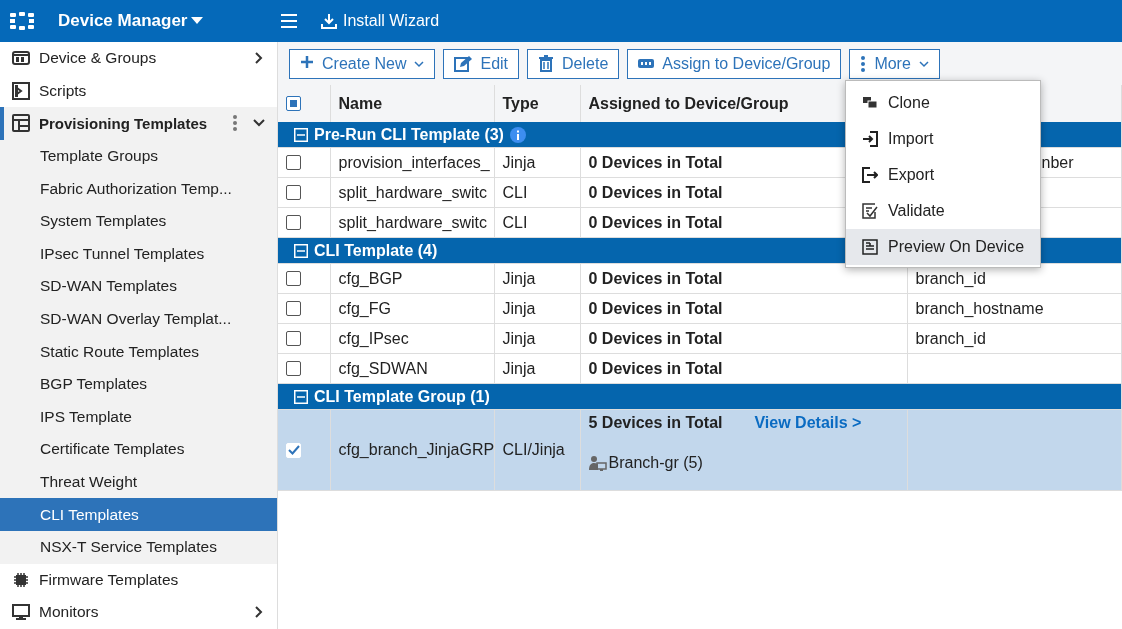 The image size is (1122, 629). I want to click on sidebar-item: Device & Groups, so click(138, 58).